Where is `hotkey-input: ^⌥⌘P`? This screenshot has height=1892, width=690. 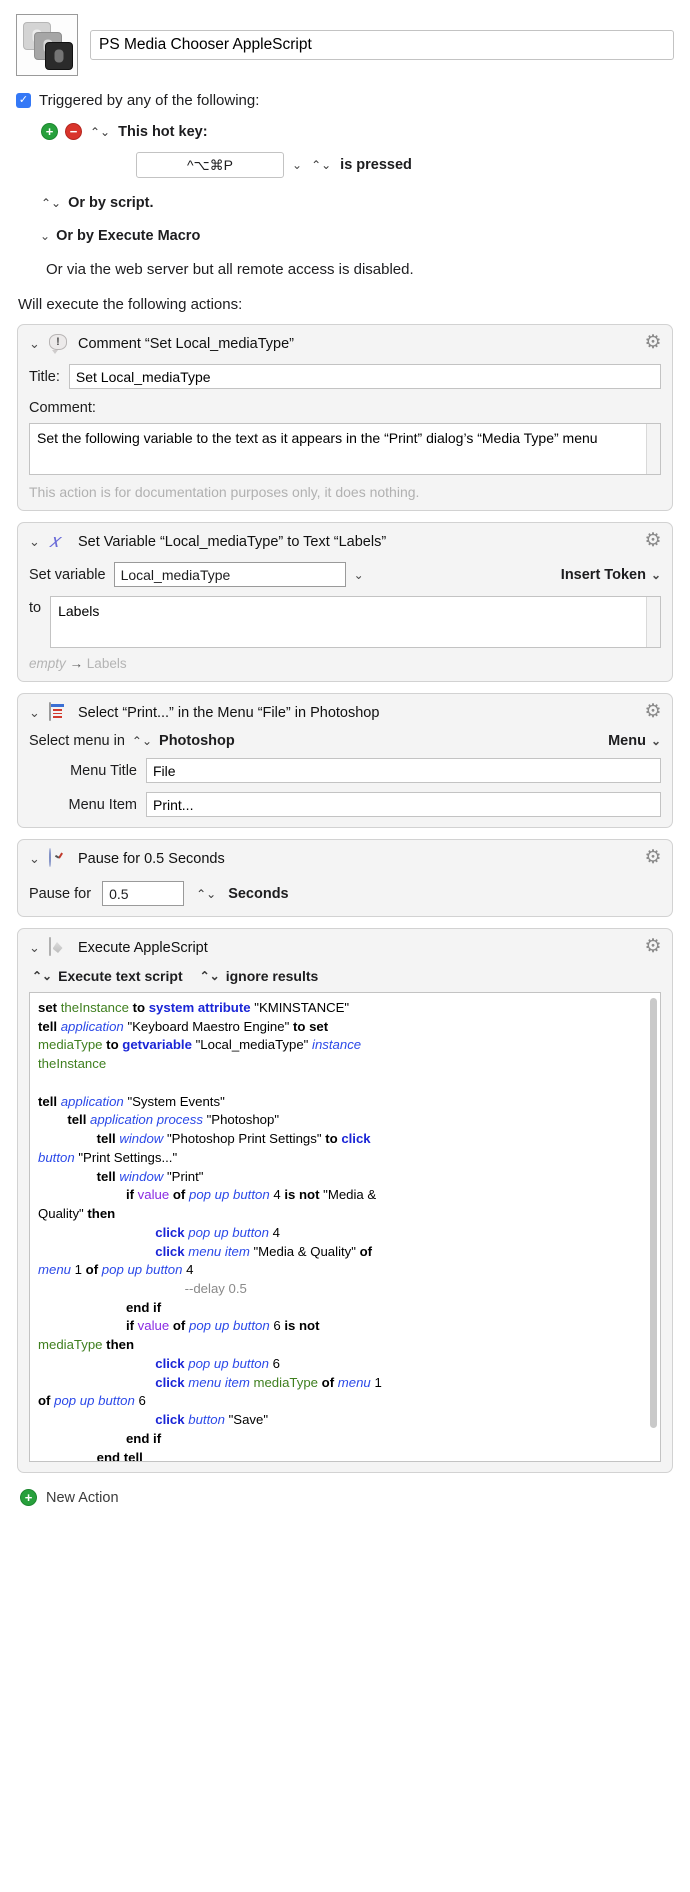 hotkey-input: ^⌥⌘P is located at coordinates (210, 165).